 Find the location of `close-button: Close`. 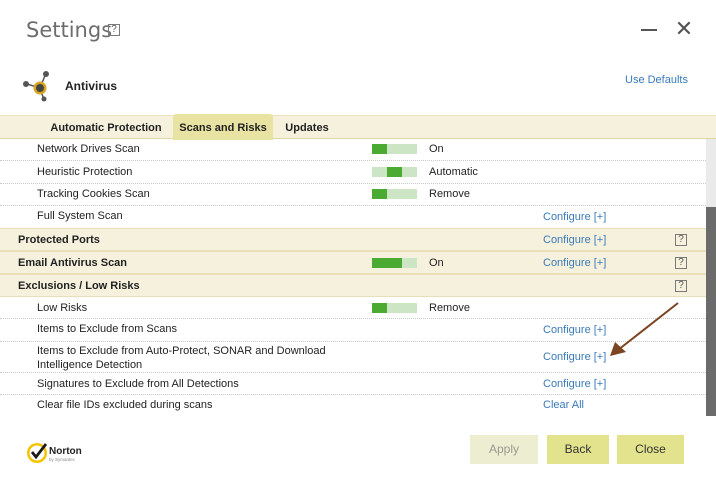

close-button: Close is located at coordinates (650, 449).